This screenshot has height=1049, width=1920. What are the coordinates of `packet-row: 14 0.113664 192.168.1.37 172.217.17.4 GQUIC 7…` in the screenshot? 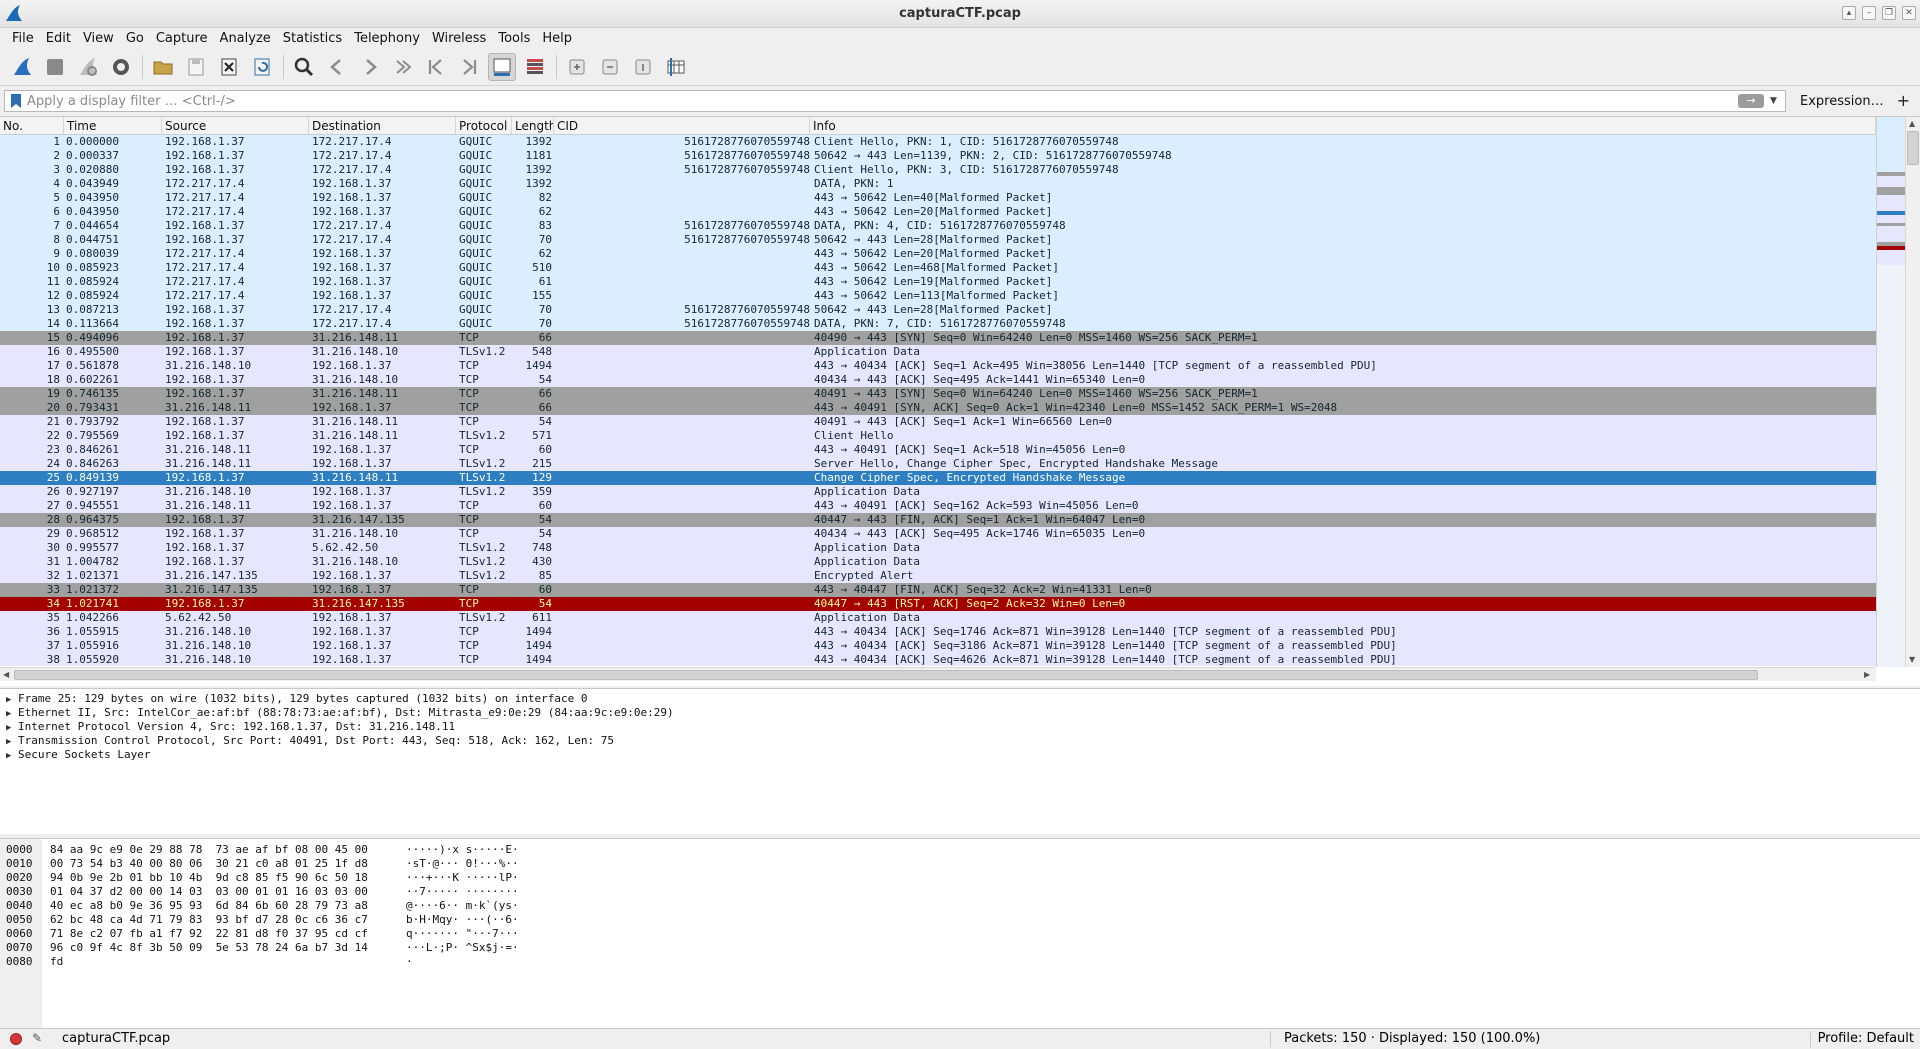 It's located at (938, 324).